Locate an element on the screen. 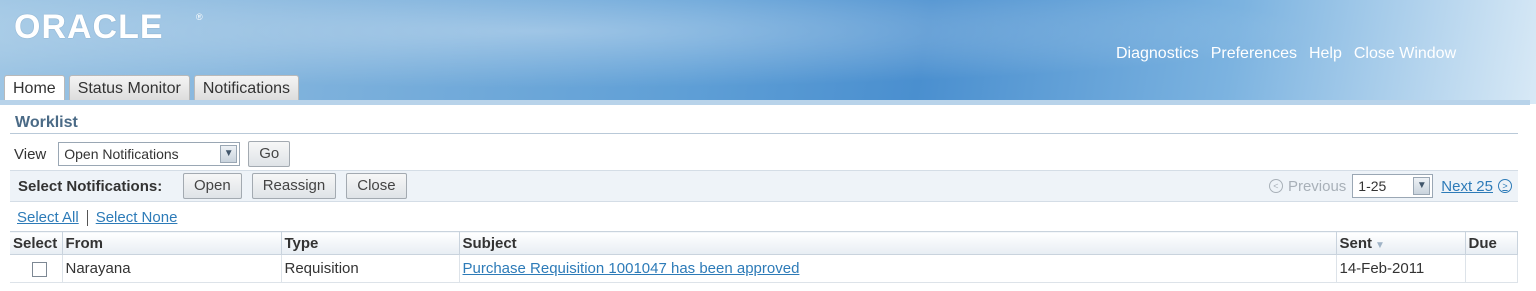 The height and width of the screenshot is (291, 1536). pager: < Previous 1-25 ▼ Next 25 > is located at coordinates (1390, 186).